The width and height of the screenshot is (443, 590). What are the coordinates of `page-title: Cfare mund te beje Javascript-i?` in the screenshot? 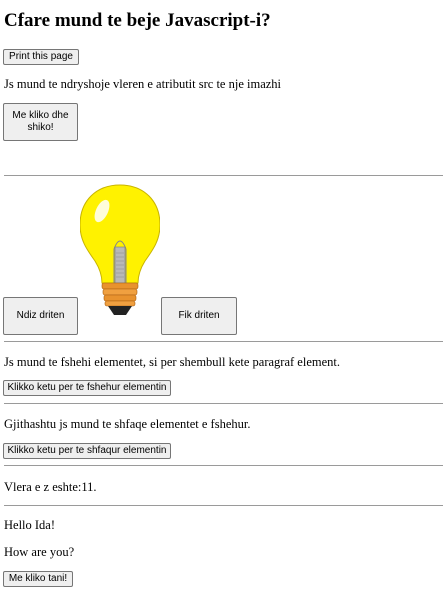 It's located at (137, 20).